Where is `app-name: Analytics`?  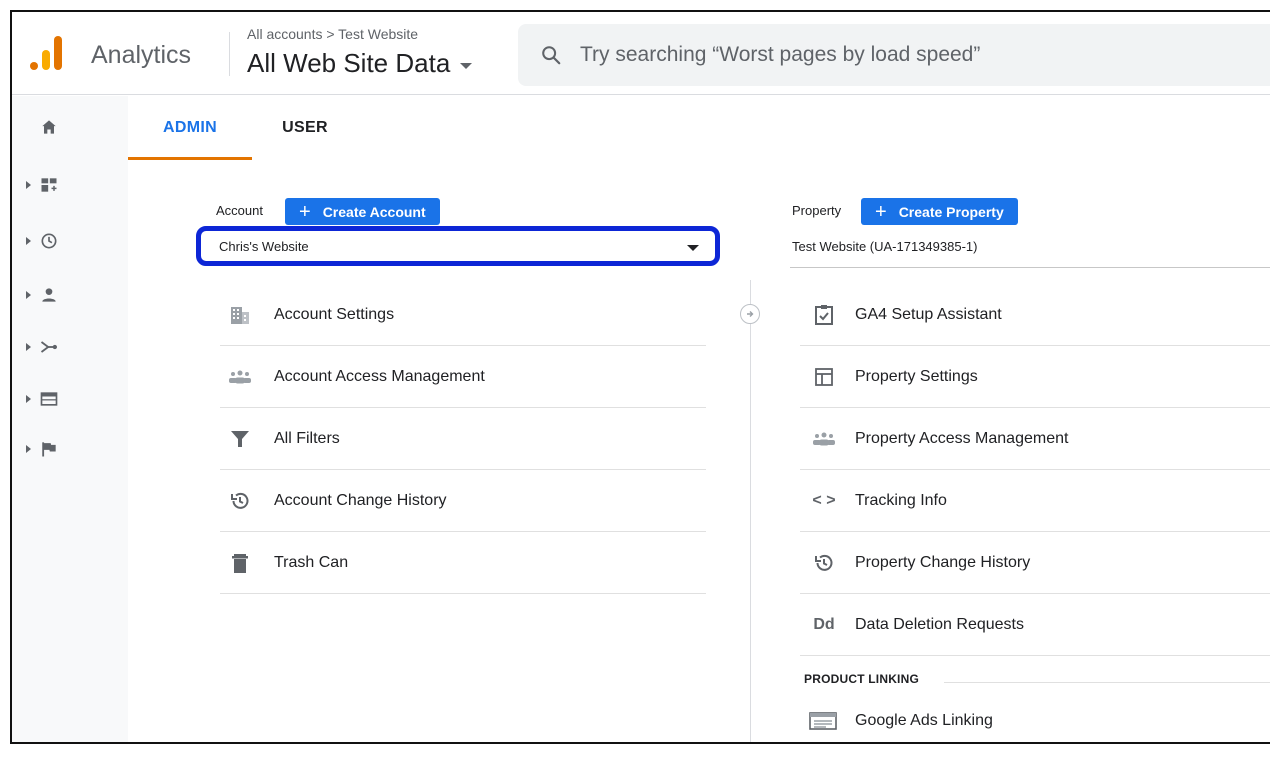
app-name: Analytics is located at coordinates (141, 55).